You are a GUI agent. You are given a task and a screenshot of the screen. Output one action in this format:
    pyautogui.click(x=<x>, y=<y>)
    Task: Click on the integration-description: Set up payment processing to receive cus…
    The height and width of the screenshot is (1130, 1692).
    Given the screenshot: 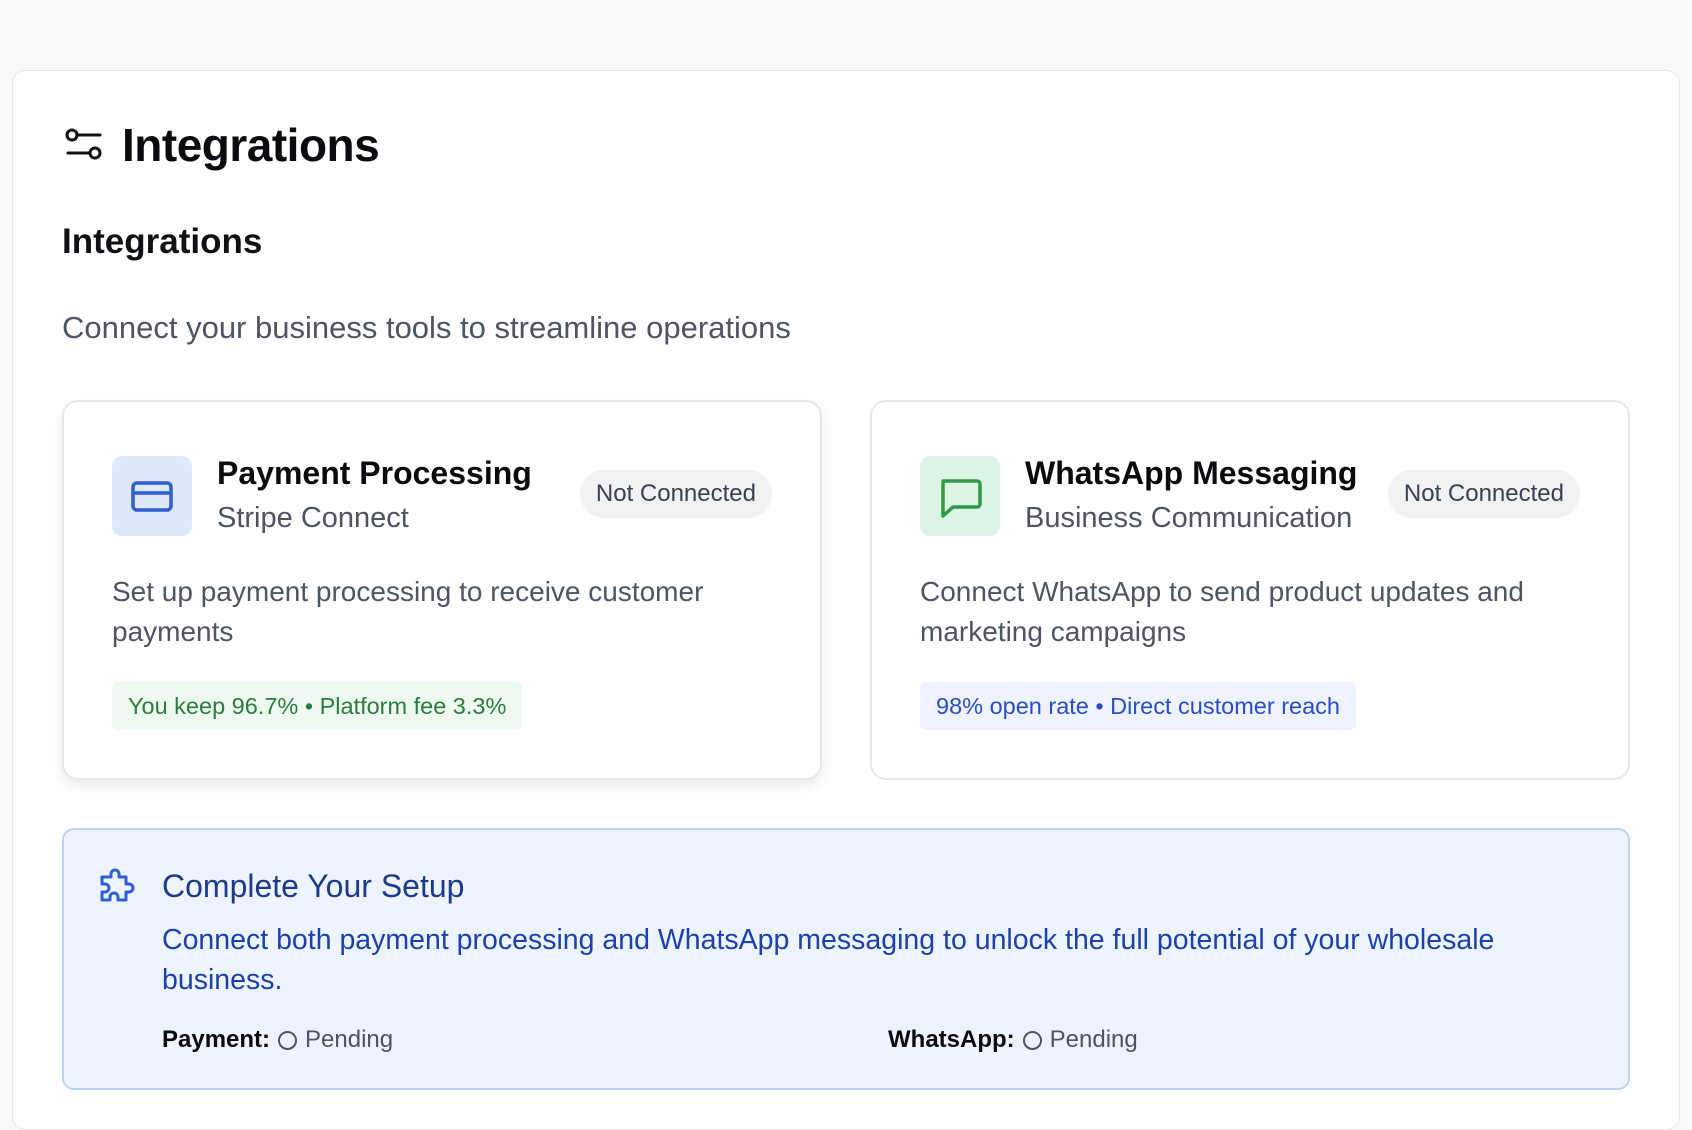 What is the action you would take?
    pyautogui.click(x=408, y=611)
    